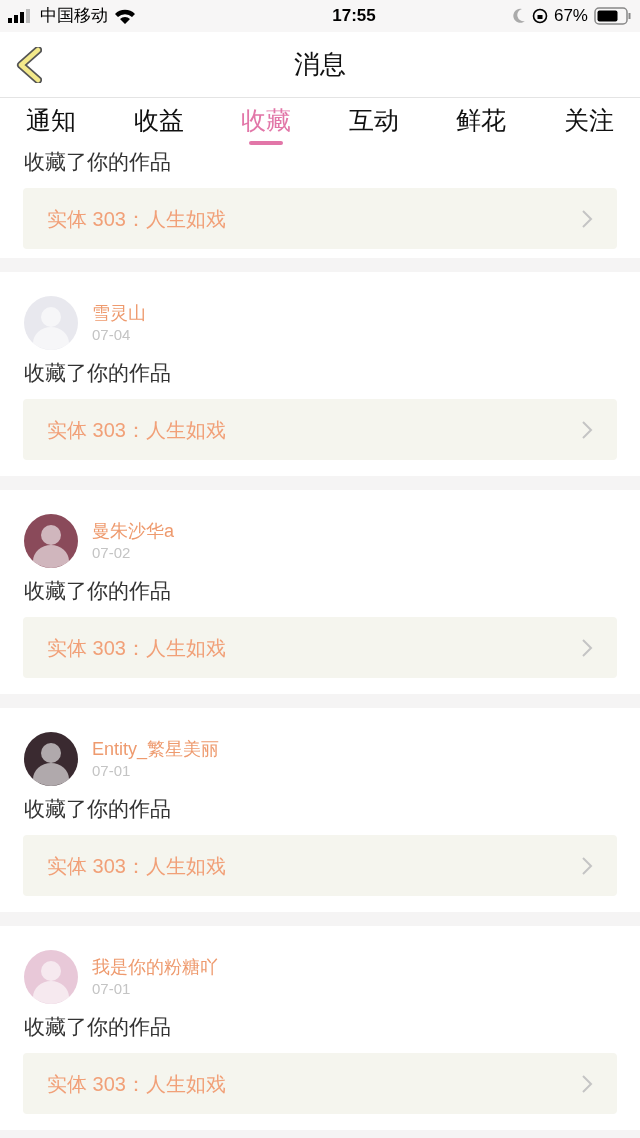  I want to click on date-text: 07-04, so click(112, 335).